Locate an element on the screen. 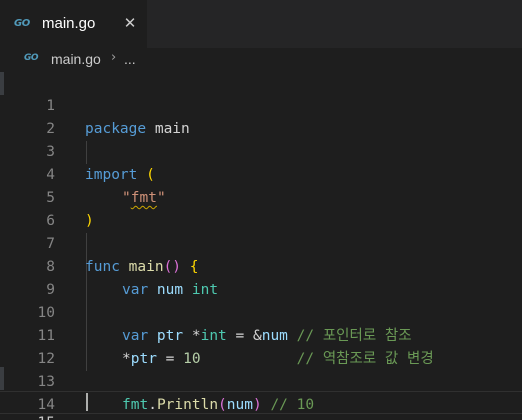 The image size is (522, 420). code-line: 6 is located at coordinates (261, 208).